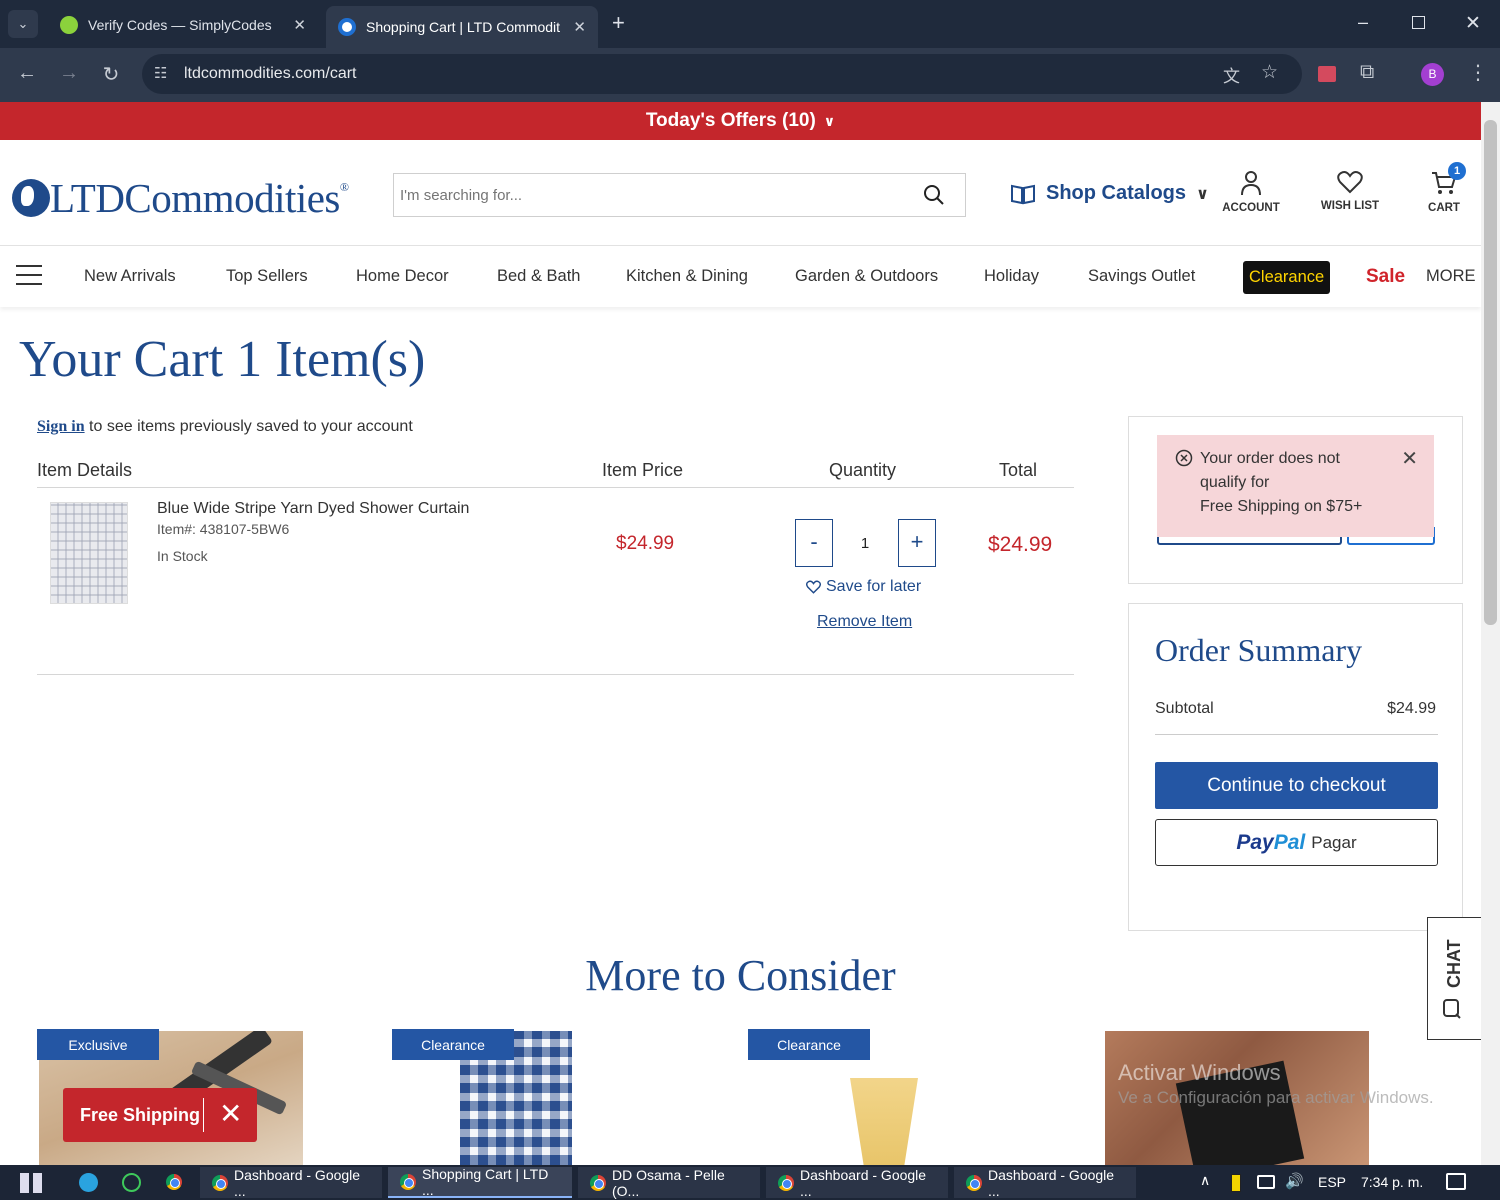 The height and width of the screenshot is (1200, 1500). I want to click on forward-icon: →, so click(69, 73).